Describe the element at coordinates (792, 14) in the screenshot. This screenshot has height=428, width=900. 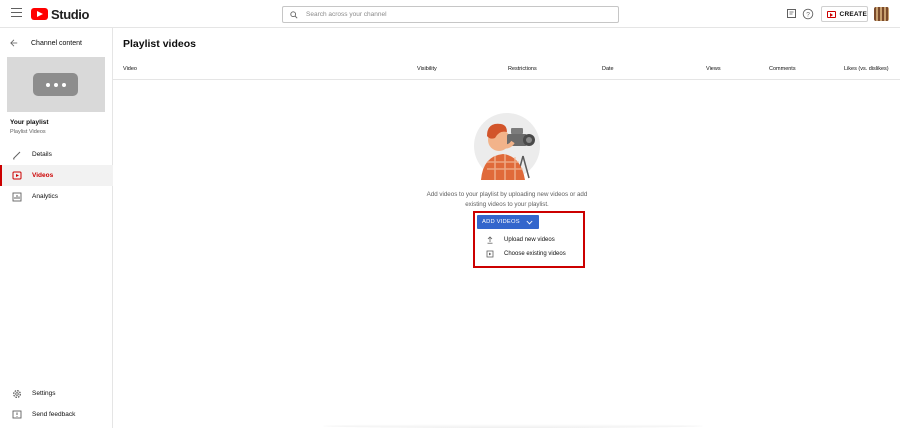
I see `feedback-flag-icon` at that location.